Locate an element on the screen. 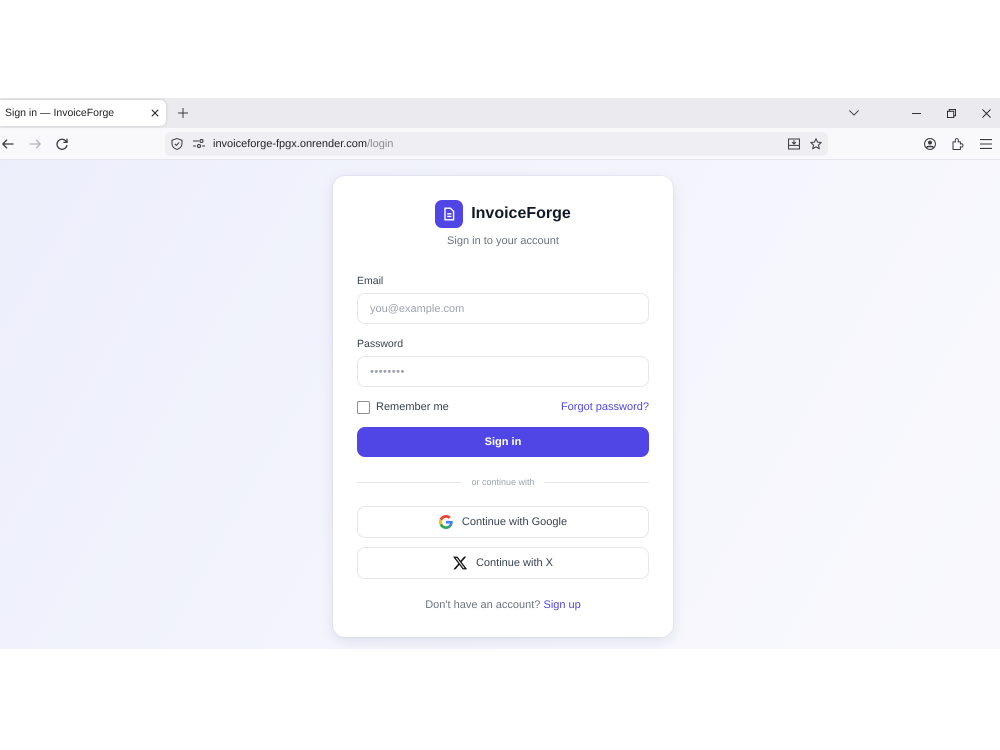  account-icon is located at coordinates (930, 144).